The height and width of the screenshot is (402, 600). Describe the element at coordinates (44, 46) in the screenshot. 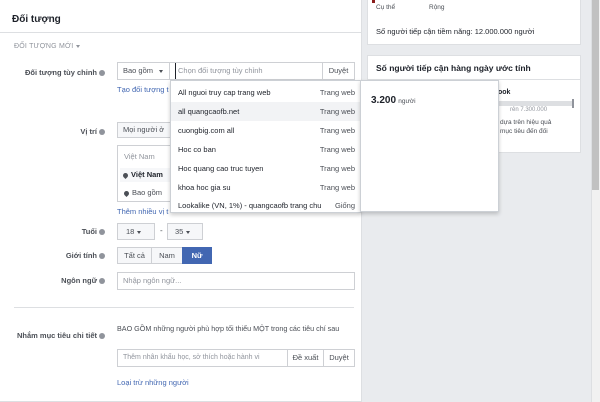

I see `new-audience-label: ĐỐI TƯỢNG MỚI` at that location.